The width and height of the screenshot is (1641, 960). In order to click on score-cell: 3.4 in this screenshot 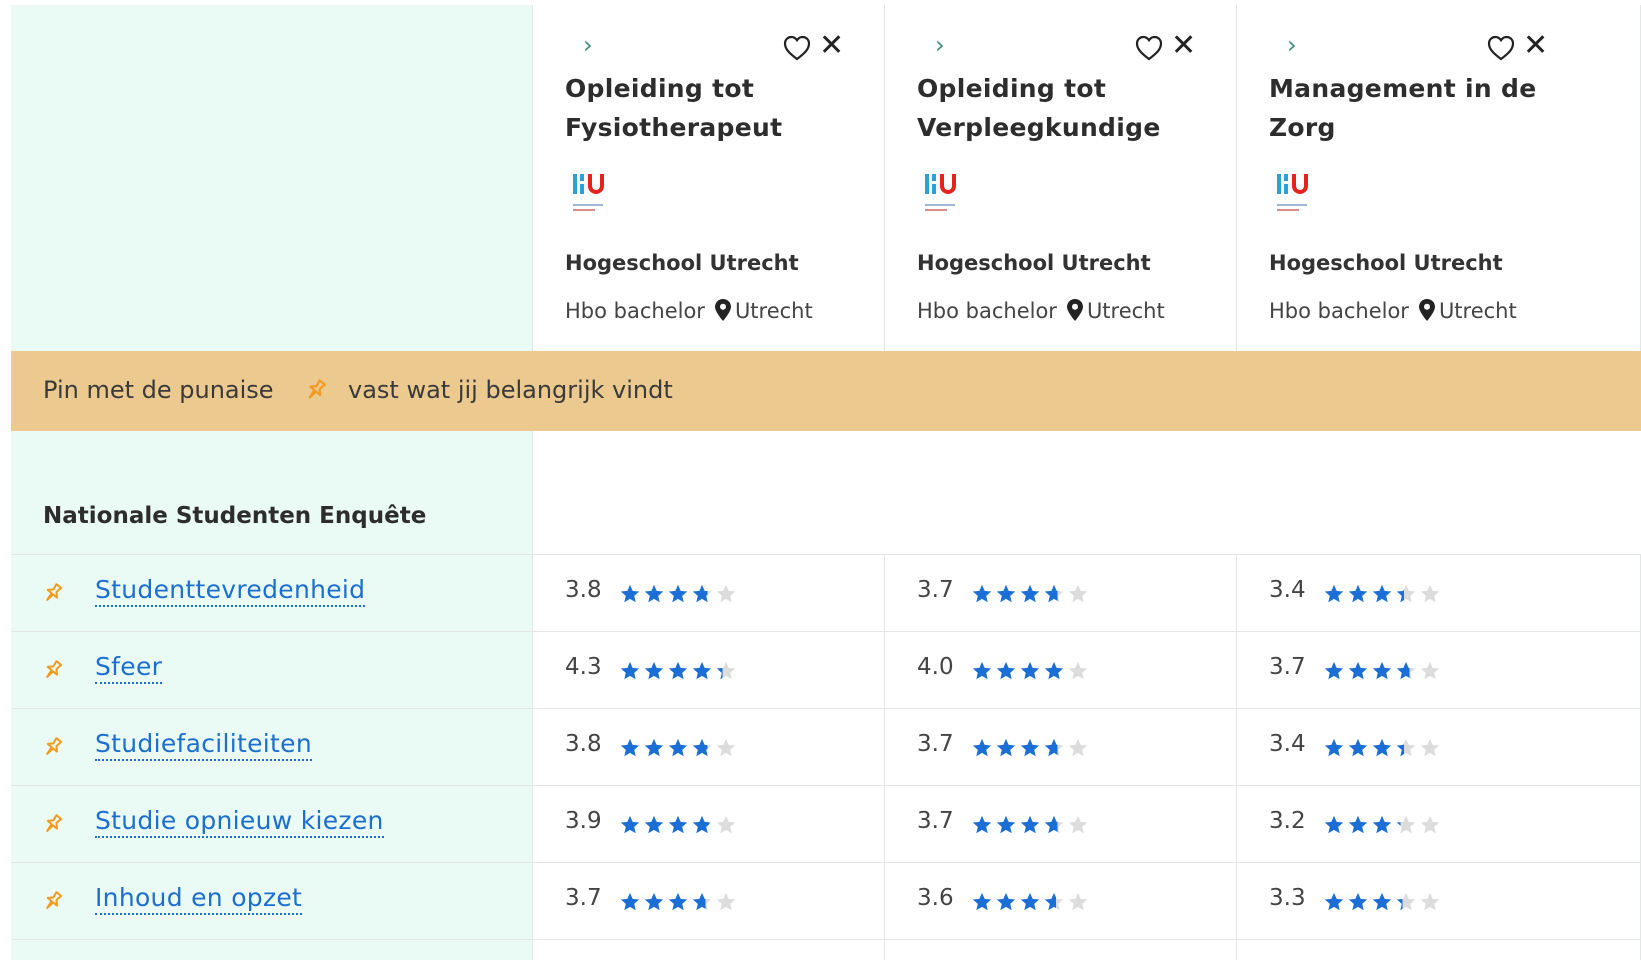, I will do `click(1439, 593)`.